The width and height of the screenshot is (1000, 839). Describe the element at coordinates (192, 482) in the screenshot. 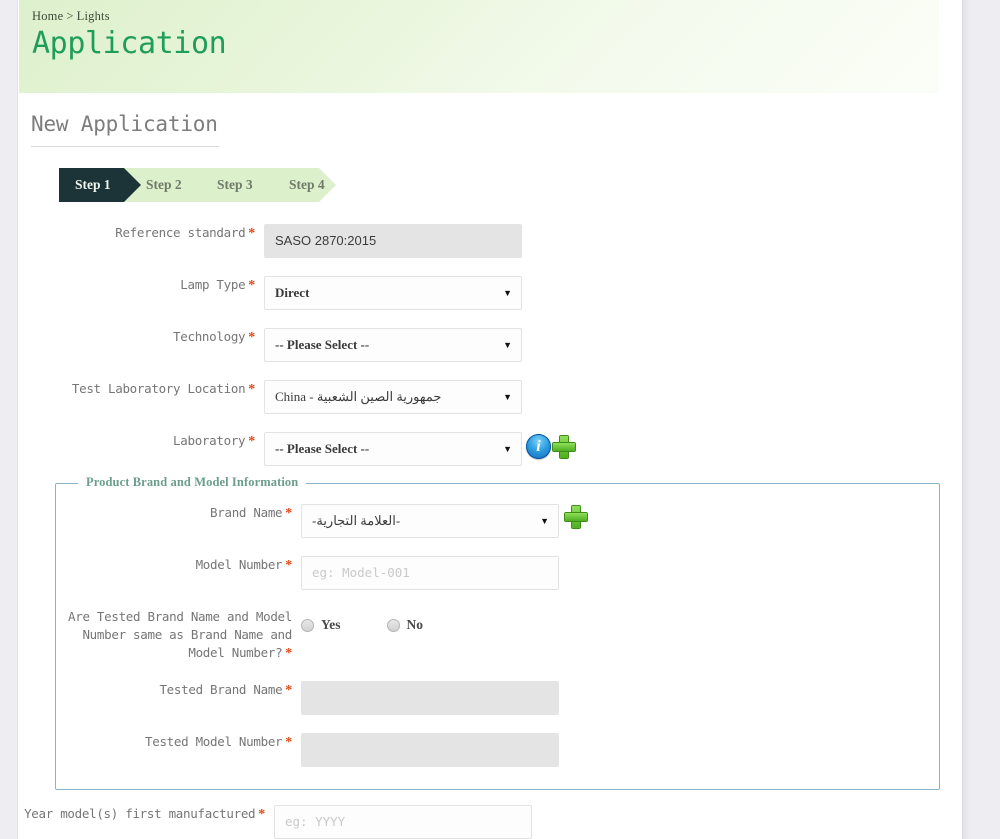

I see `fieldset-legend: Product Brand and Model Information` at that location.